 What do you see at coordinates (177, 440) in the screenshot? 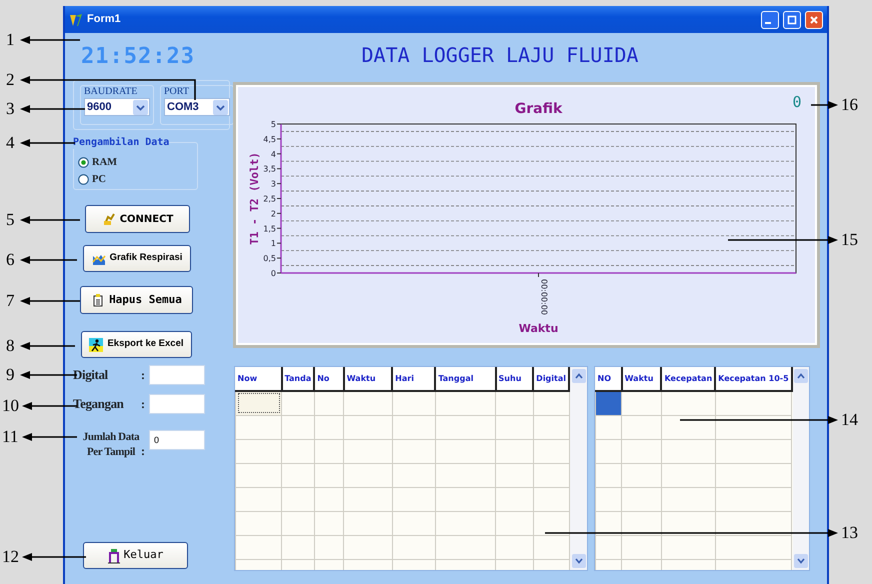
I see `input-field: 0` at bounding box center [177, 440].